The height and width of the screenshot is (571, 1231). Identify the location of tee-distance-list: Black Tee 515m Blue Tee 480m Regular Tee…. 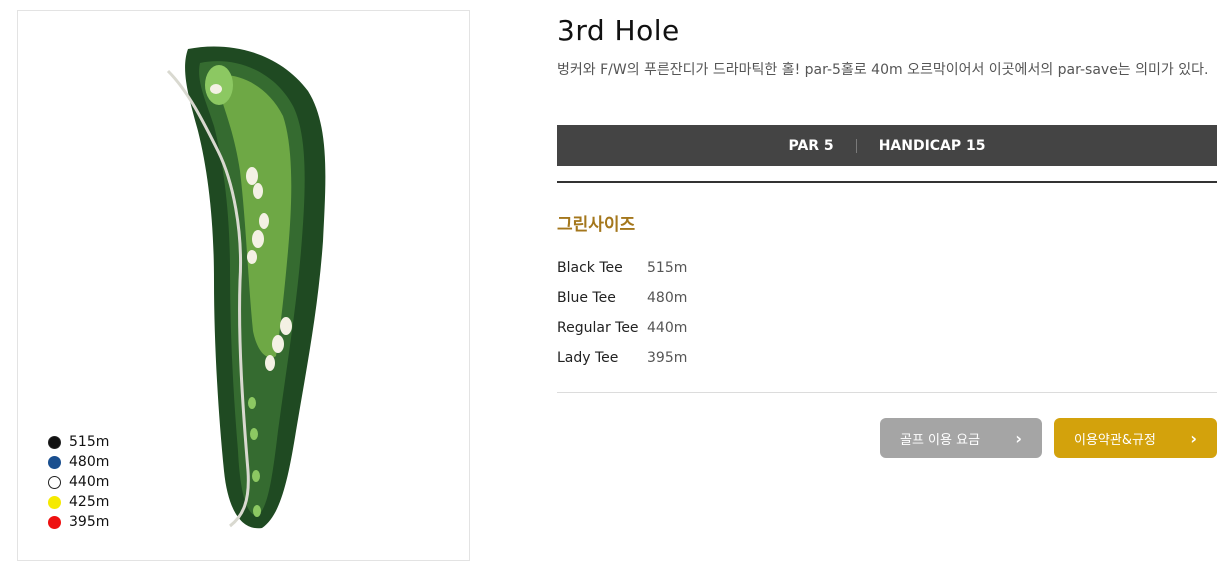
(622, 313).